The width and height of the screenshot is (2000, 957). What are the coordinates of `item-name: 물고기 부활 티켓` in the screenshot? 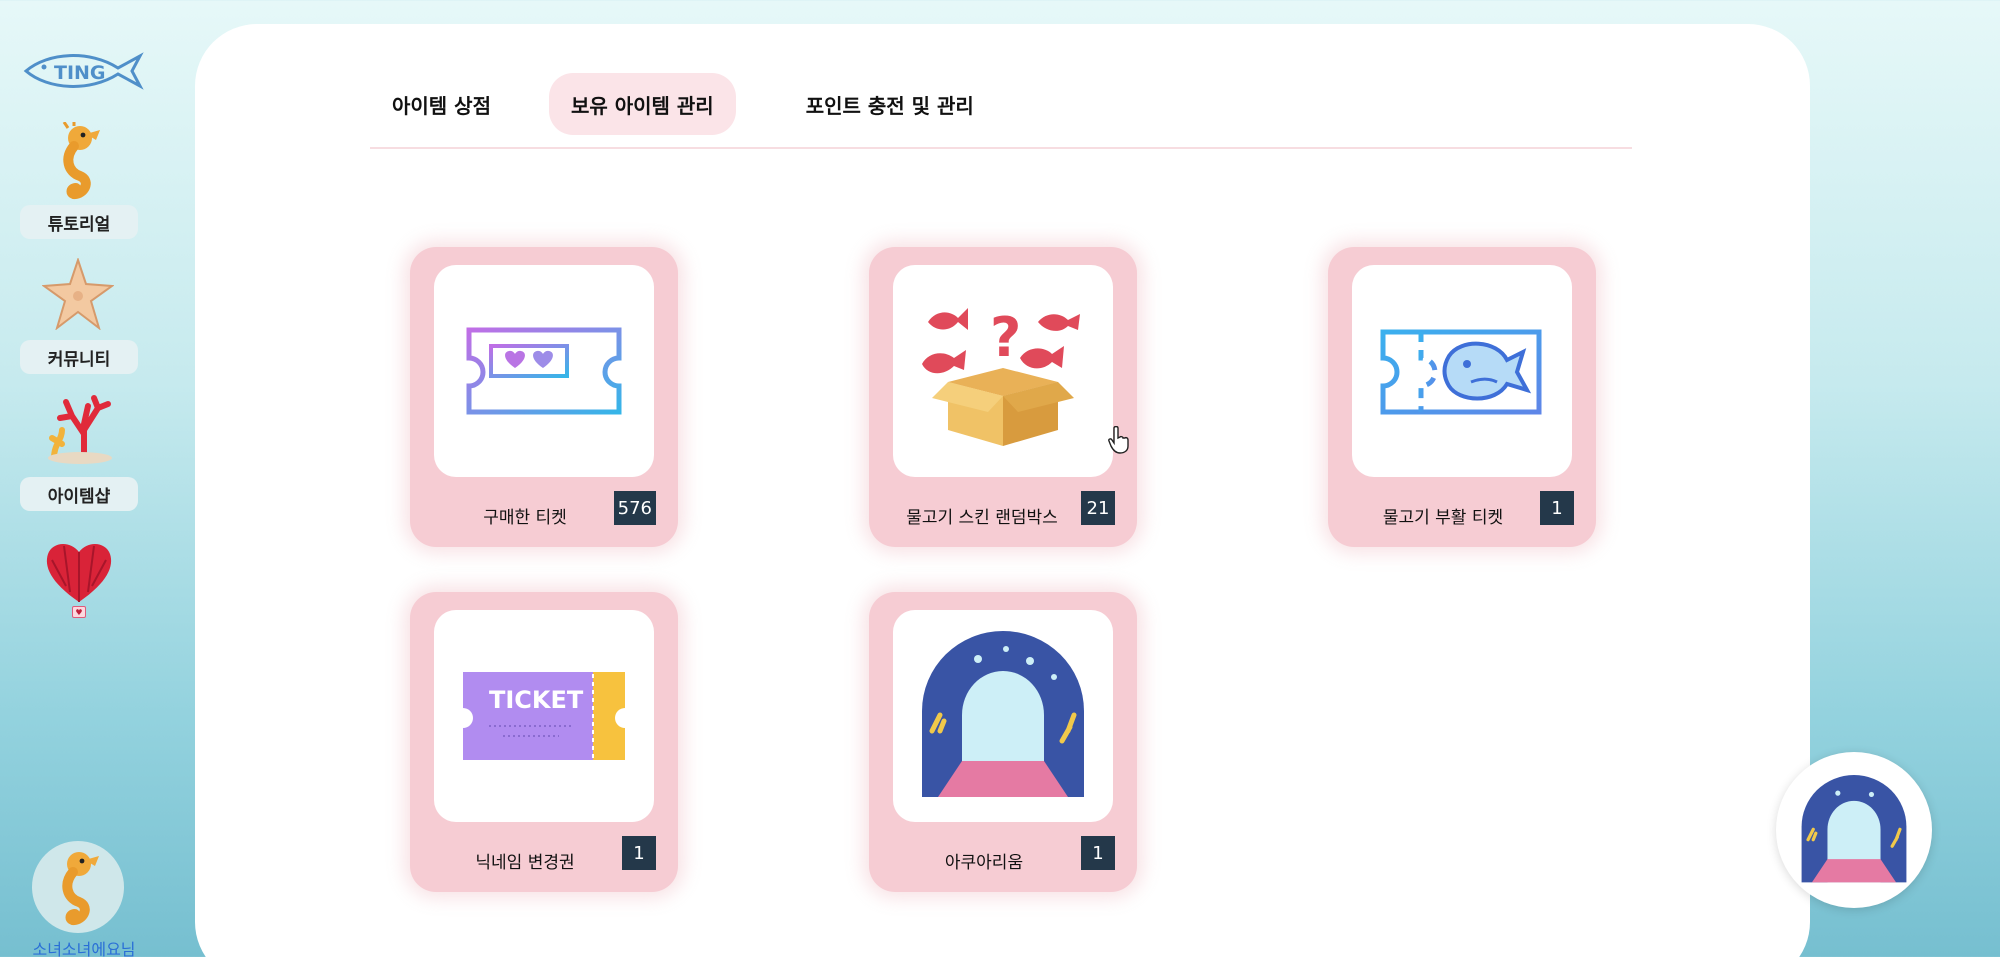 It's located at (1443, 518).